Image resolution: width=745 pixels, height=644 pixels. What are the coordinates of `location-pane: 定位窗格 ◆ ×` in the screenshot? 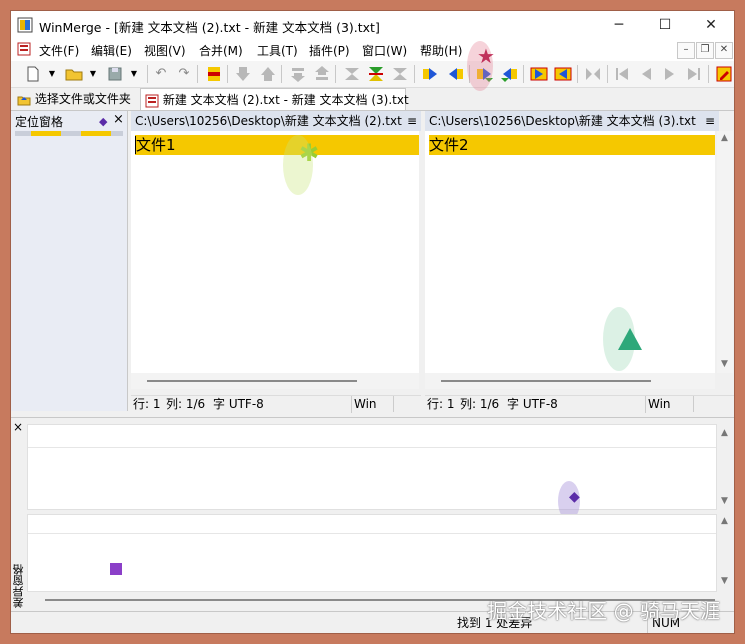 It's located at (69, 261).